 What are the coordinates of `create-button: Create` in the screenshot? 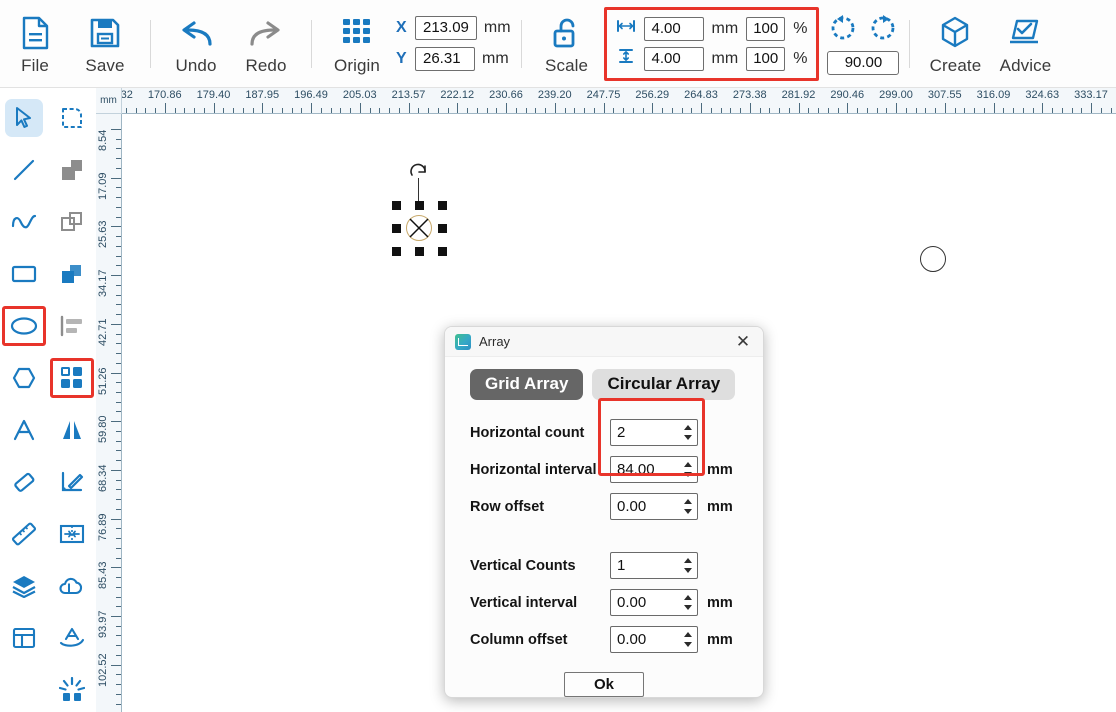 It's located at (955, 44).